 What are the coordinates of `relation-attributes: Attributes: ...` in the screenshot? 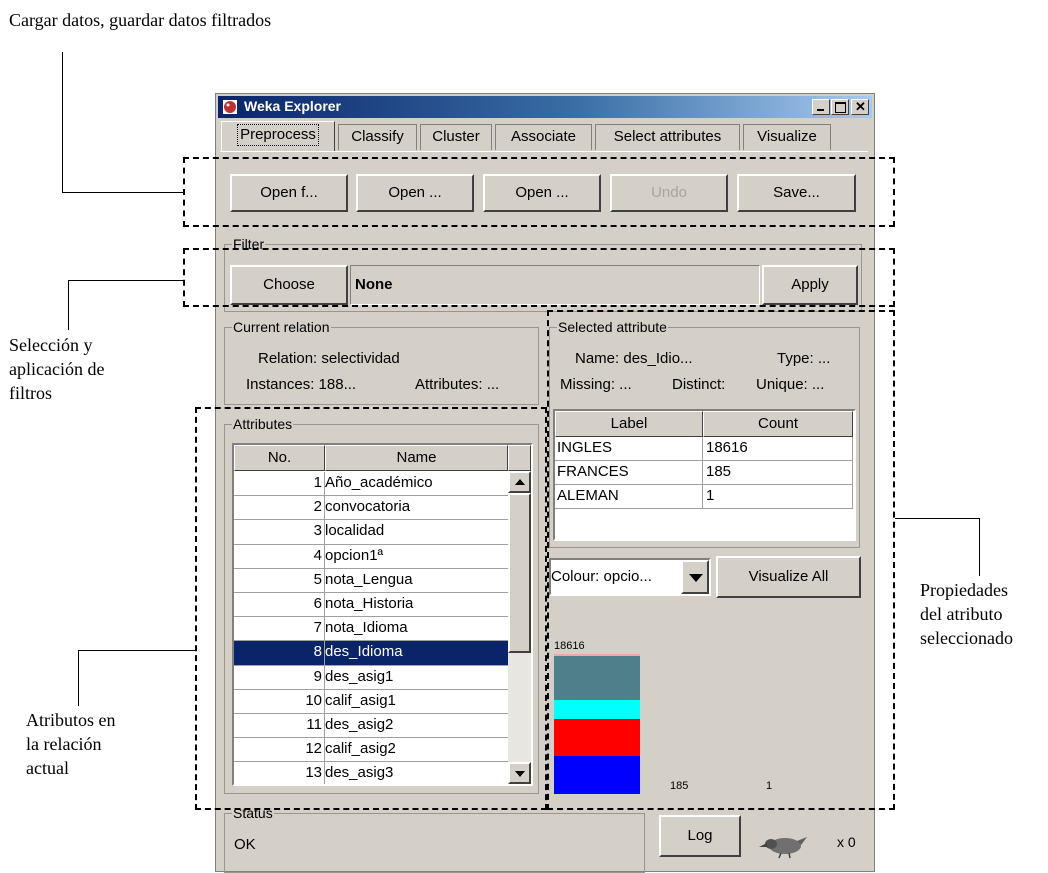 It's located at (457, 384).